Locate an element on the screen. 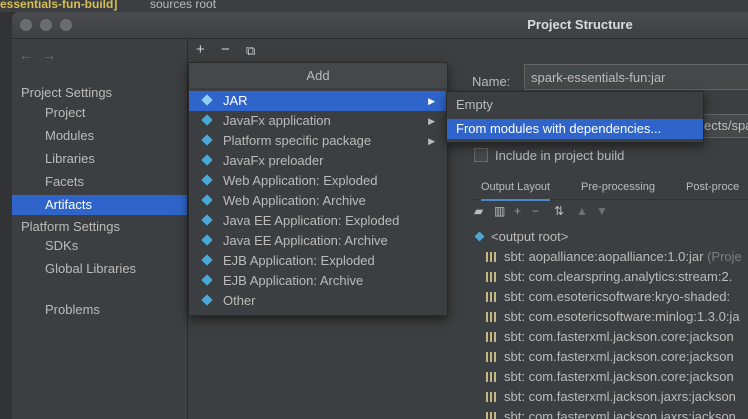 This screenshot has width=748, height=419. include-in-build-checkbox: Include in project build is located at coordinates (549, 156).